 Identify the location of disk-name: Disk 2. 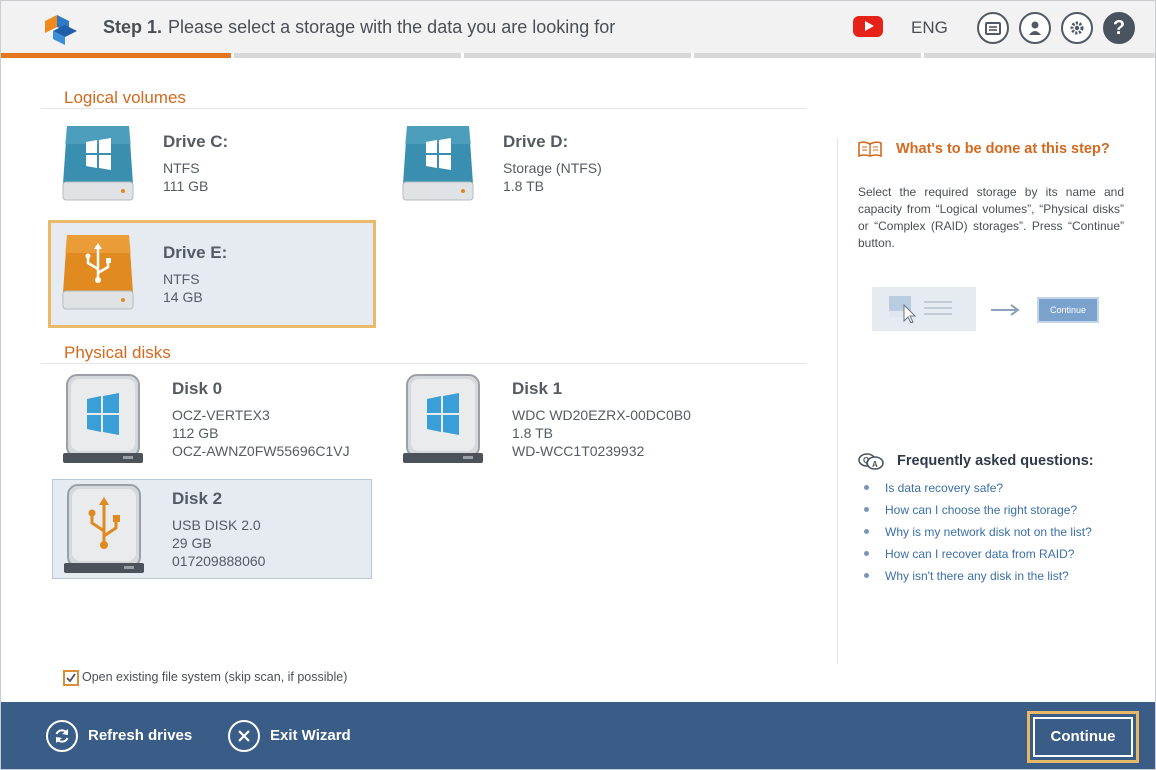
(197, 498).